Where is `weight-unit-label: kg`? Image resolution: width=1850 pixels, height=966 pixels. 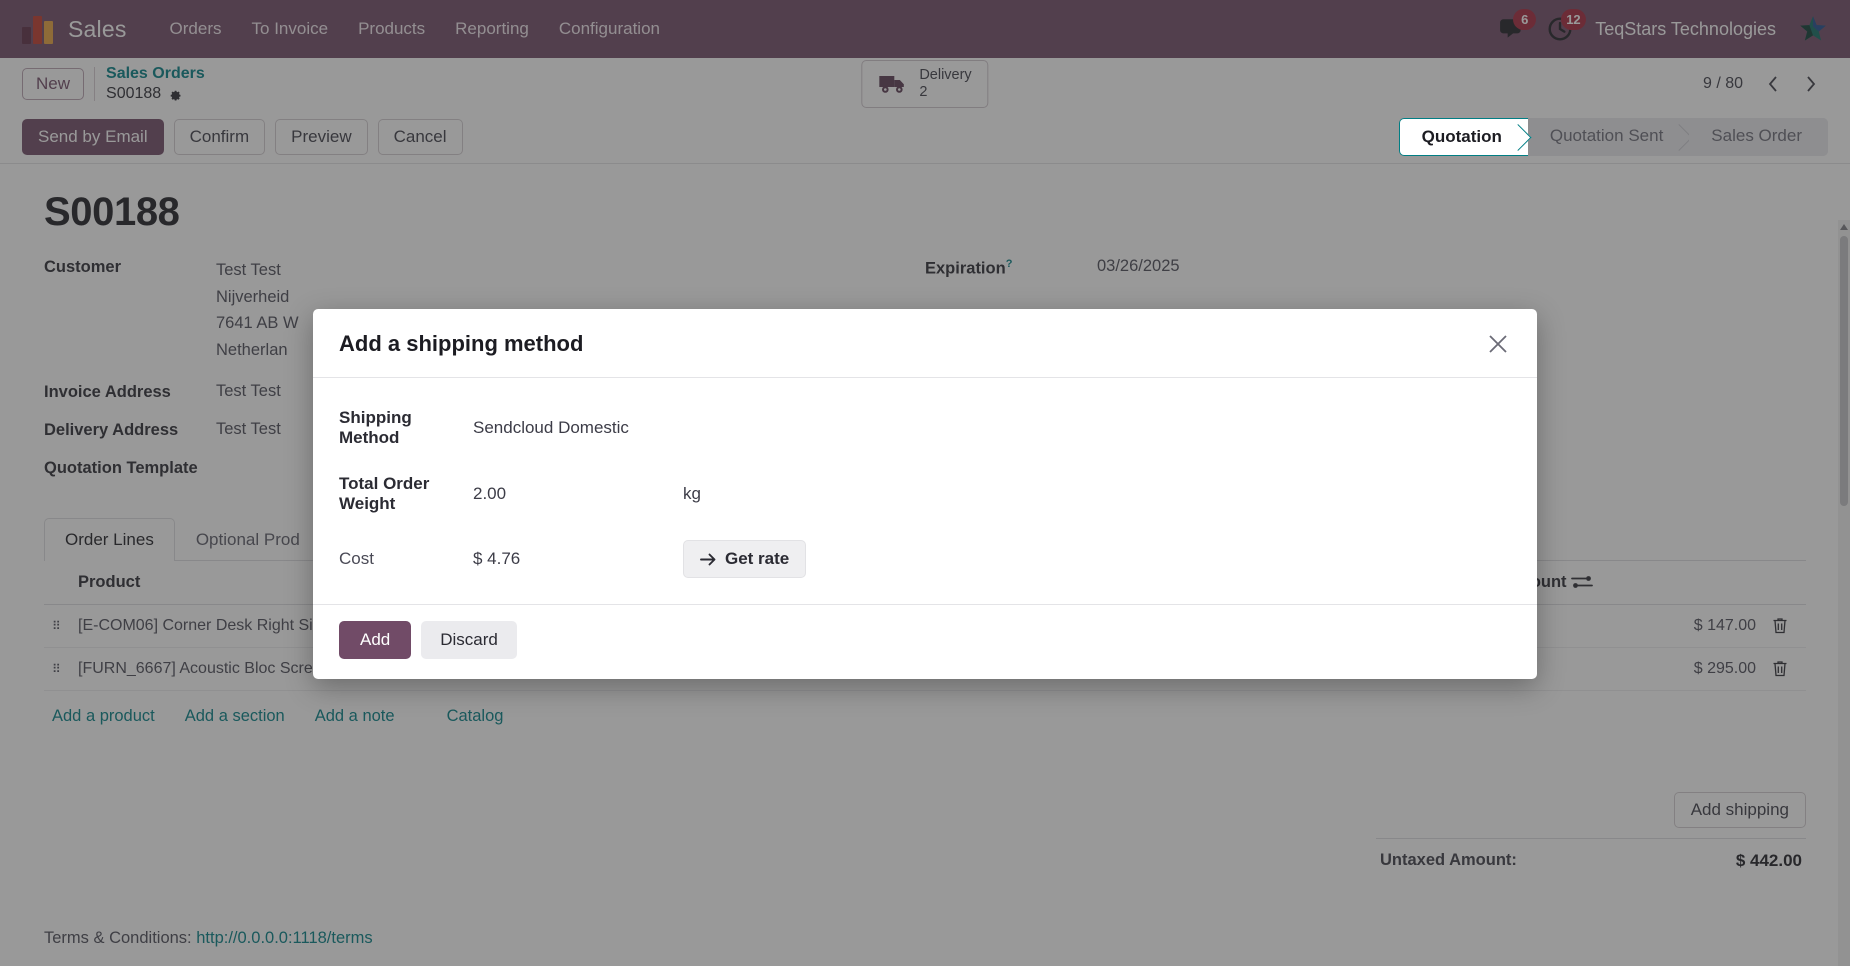 weight-unit-label: kg is located at coordinates (692, 493).